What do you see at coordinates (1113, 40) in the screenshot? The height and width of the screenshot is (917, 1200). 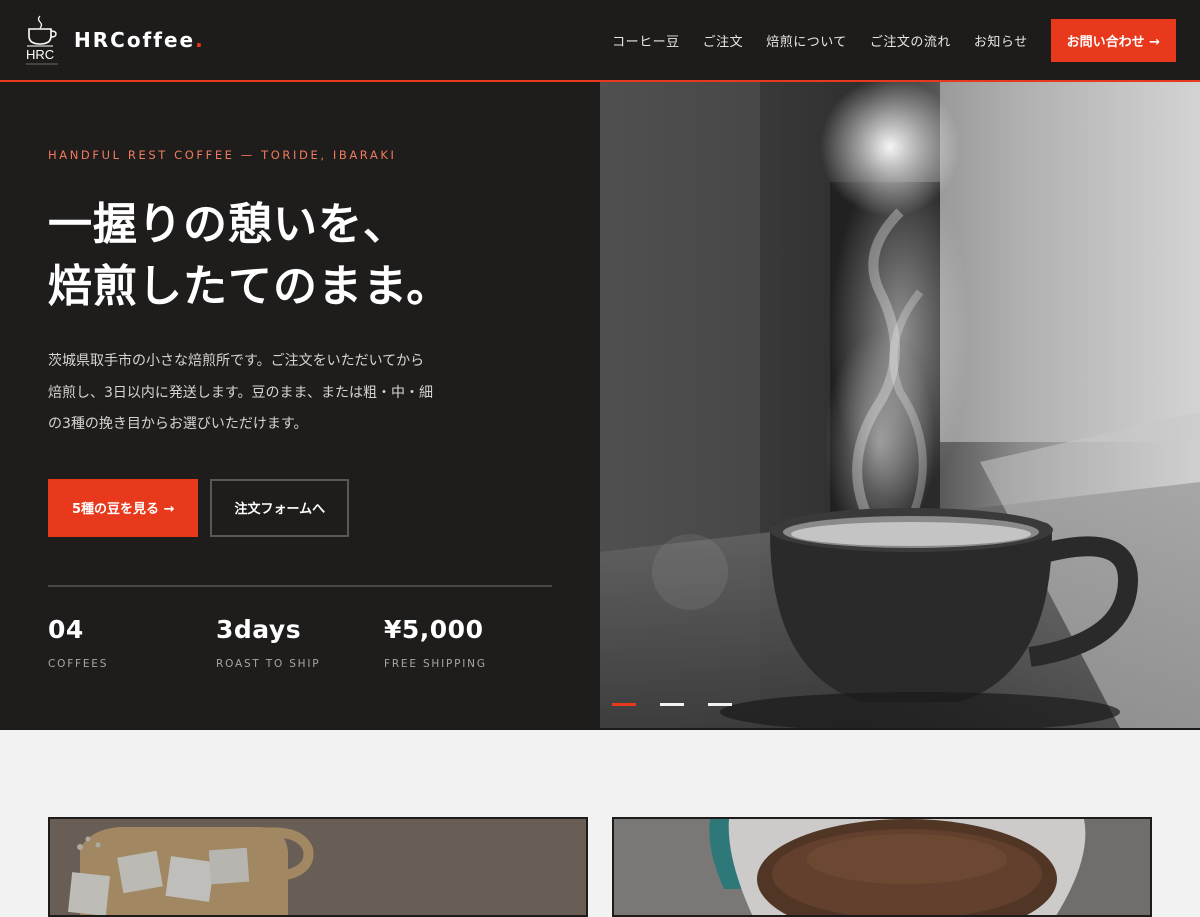 I see `contact-button: お問い合わせ →` at bounding box center [1113, 40].